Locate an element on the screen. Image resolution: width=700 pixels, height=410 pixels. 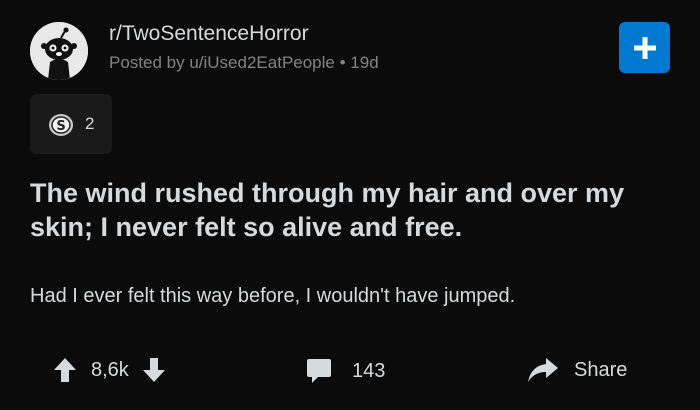
post-age: 19d is located at coordinates (364, 62).